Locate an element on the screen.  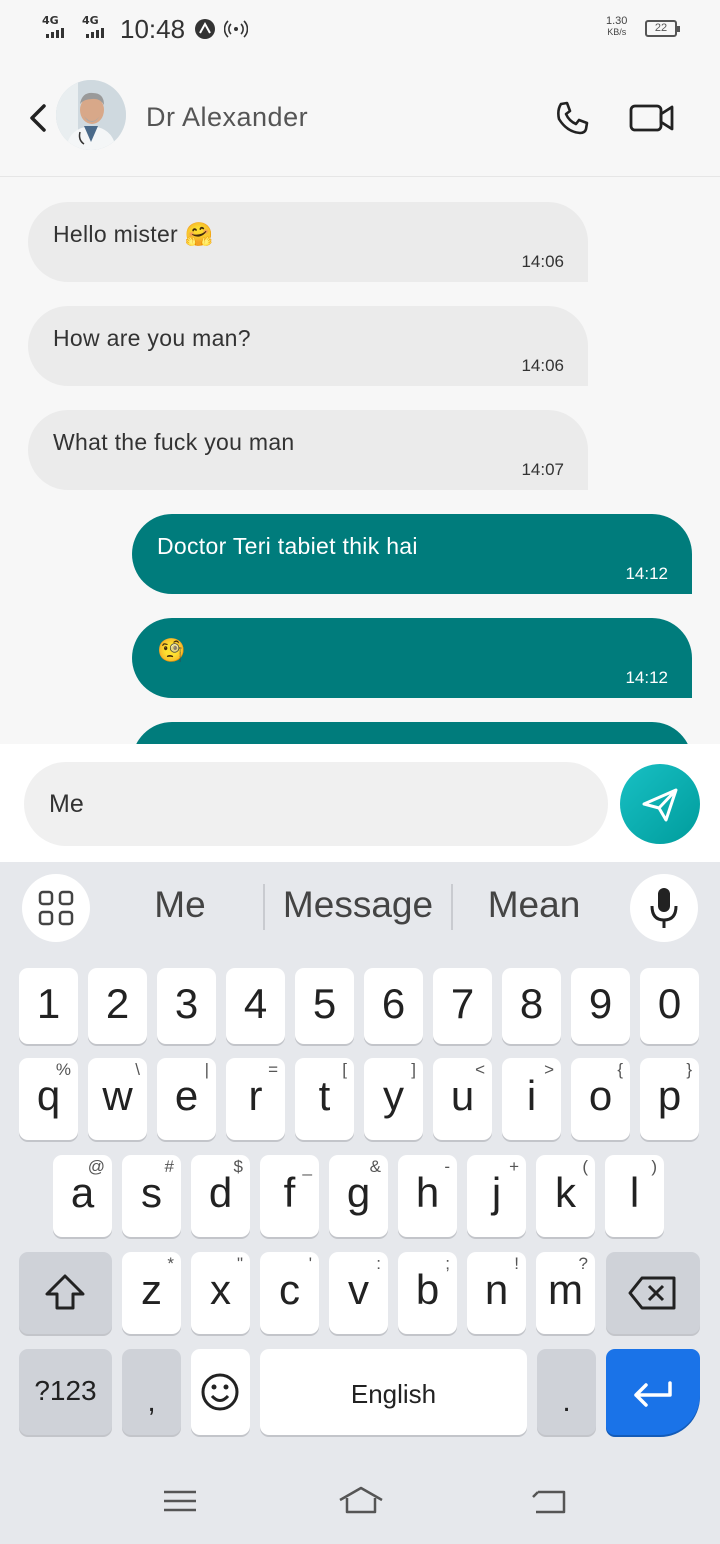
period-key: . is located at coordinates (566, 1392).